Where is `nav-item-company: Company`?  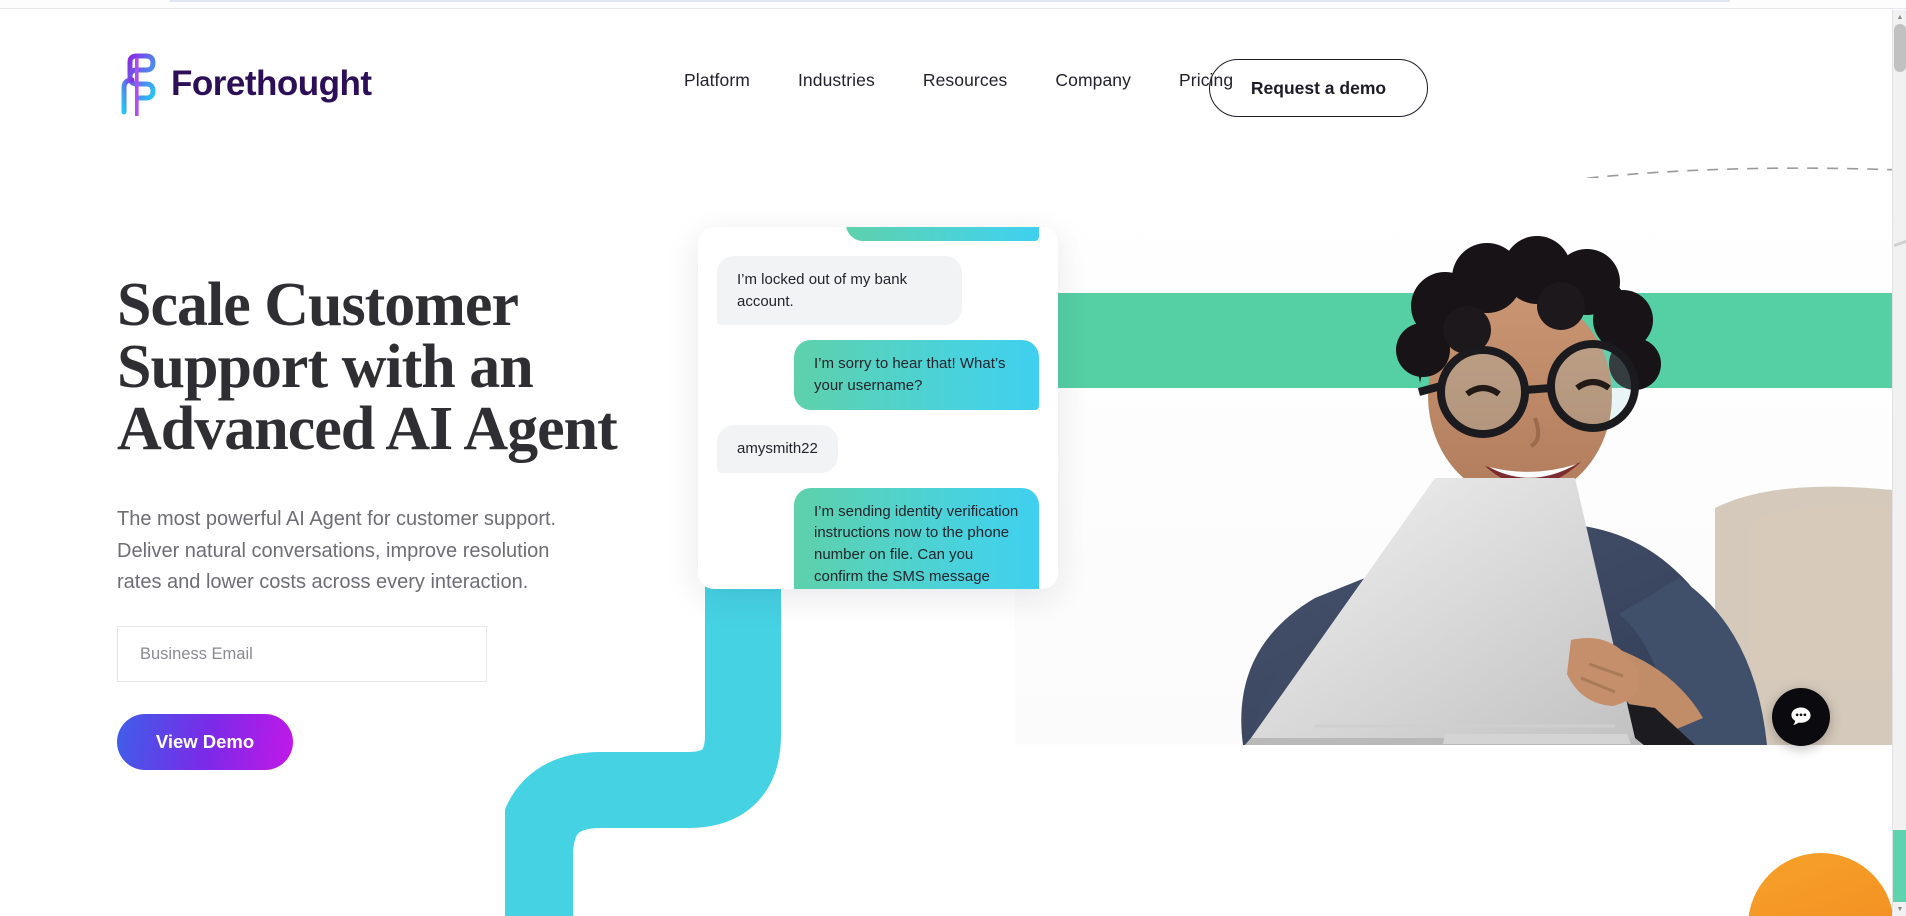 nav-item-company: Company is located at coordinates (1093, 80).